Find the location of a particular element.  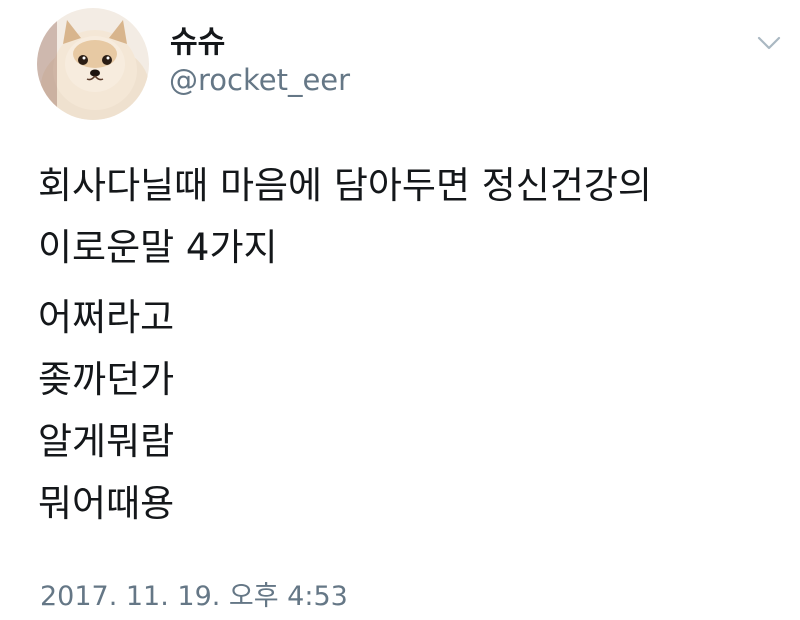

avatar is located at coordinates (93, 64).